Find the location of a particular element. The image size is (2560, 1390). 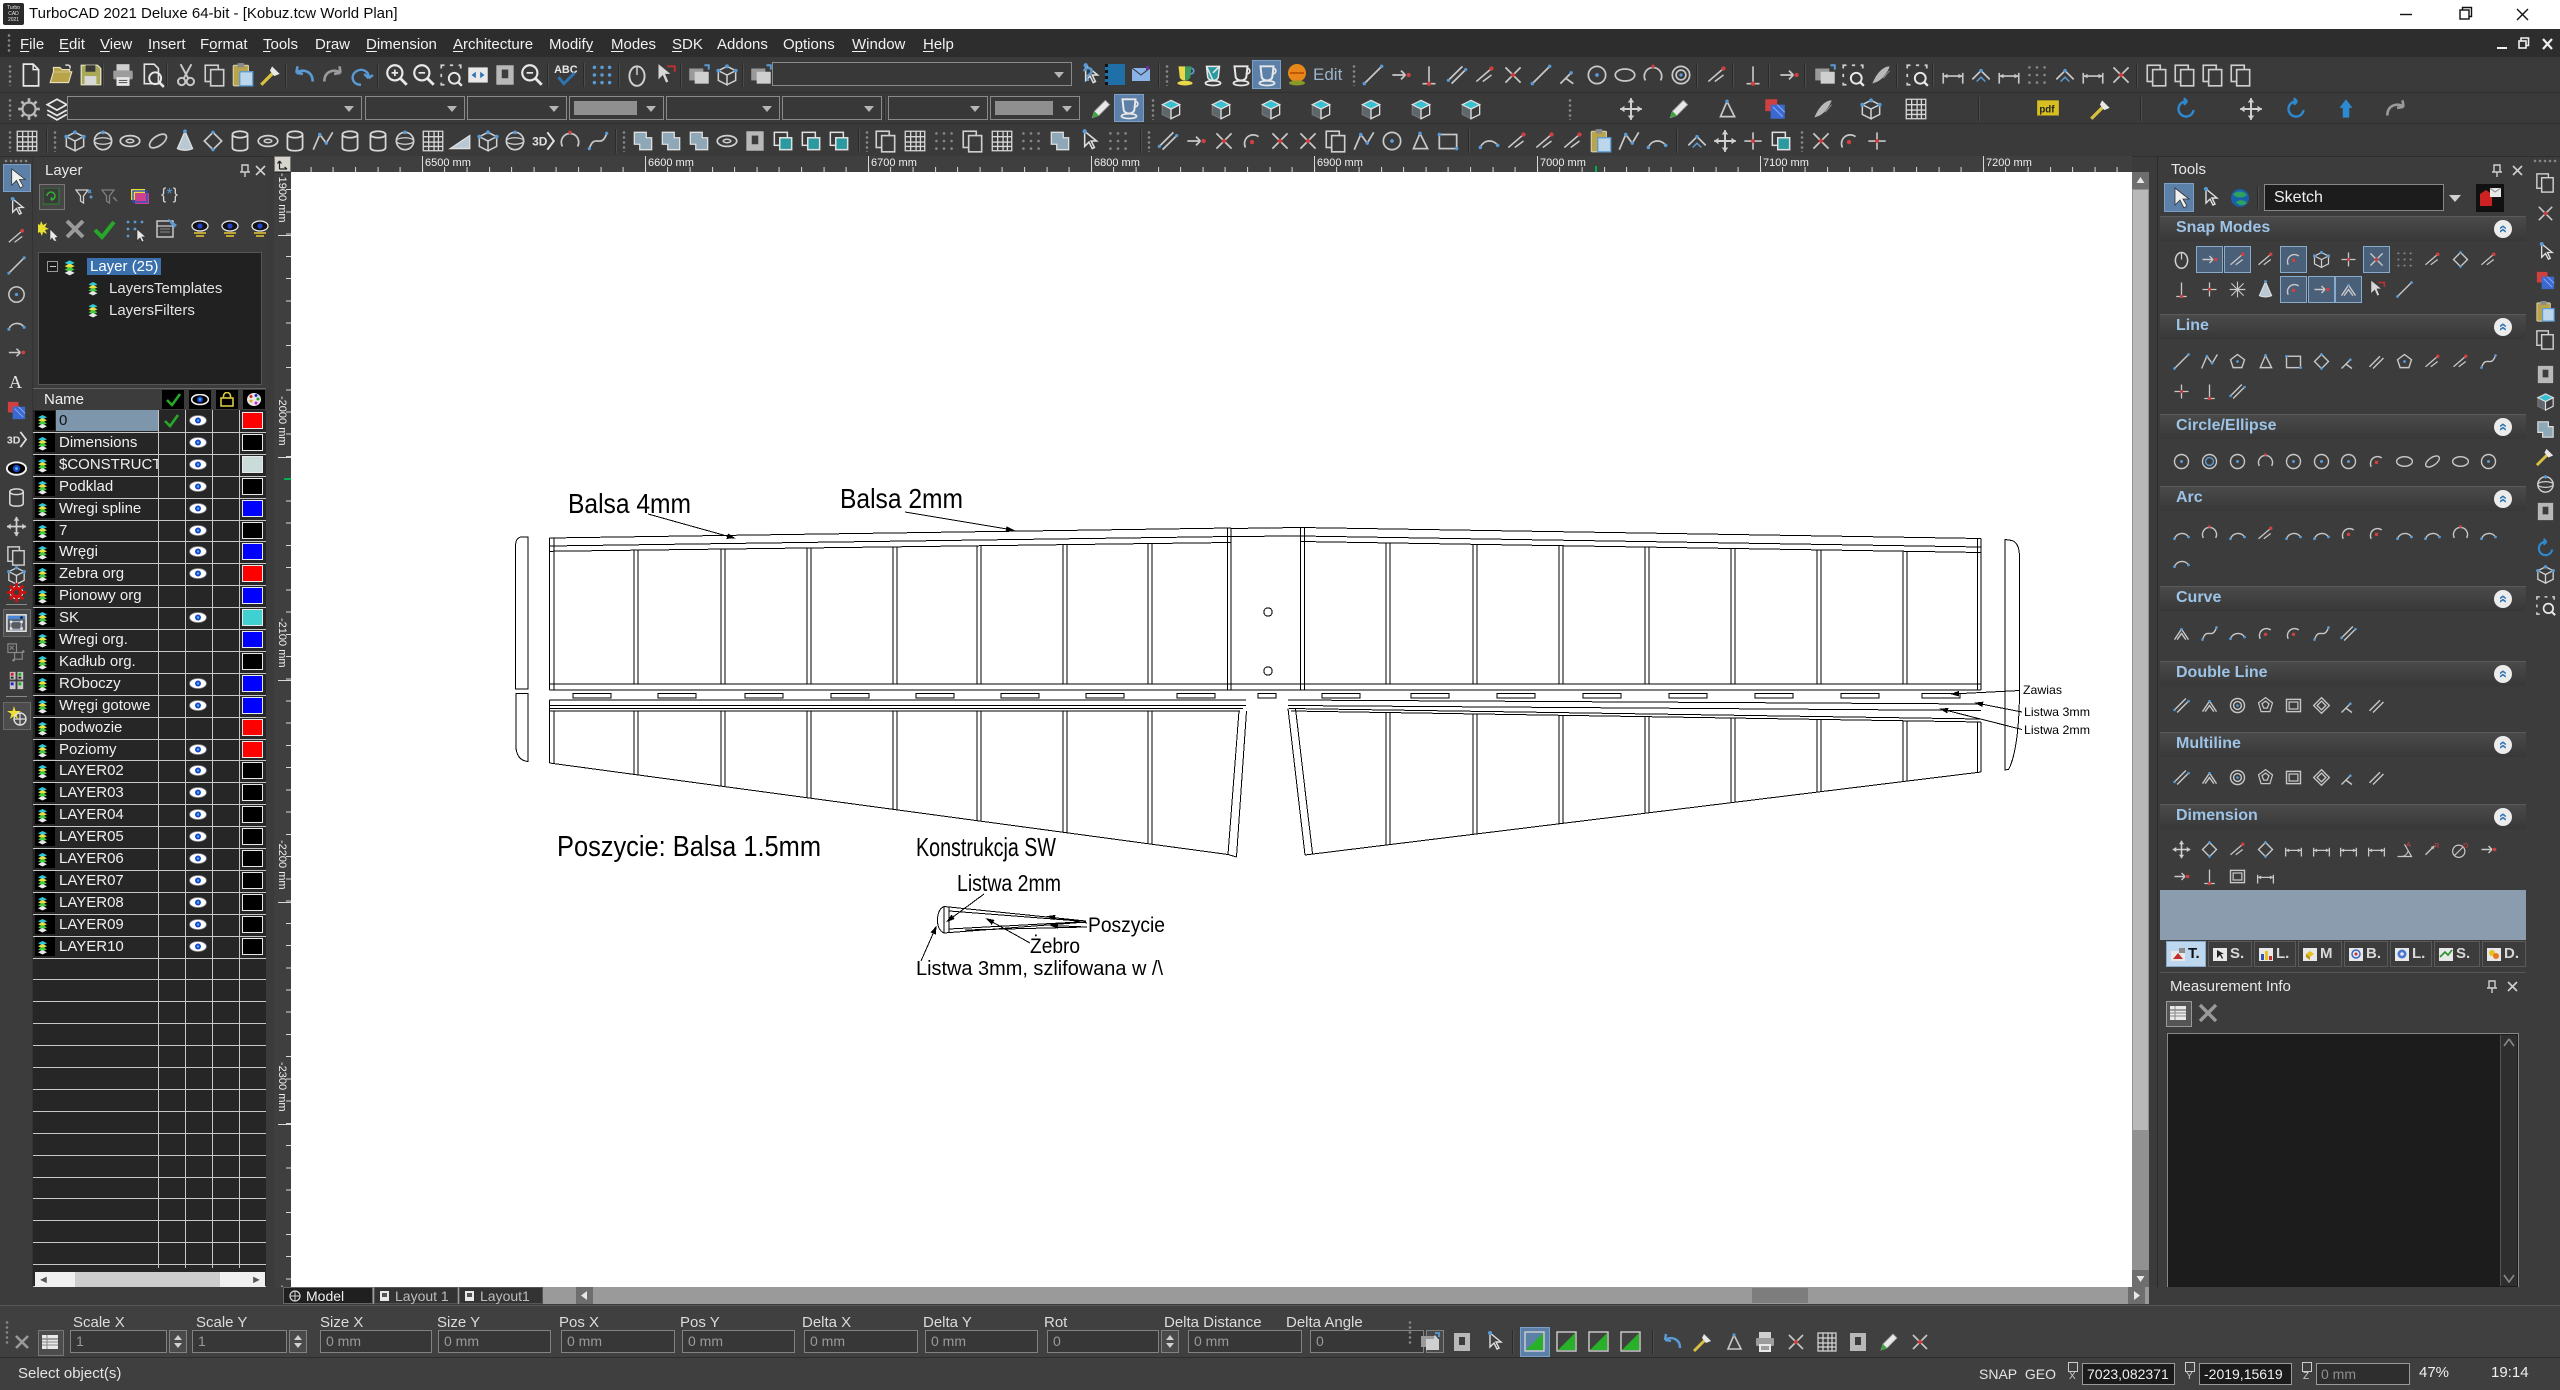

svg-text: Listwa 3mm, szlifowana w /\ is located at coordinates (1039, 969).